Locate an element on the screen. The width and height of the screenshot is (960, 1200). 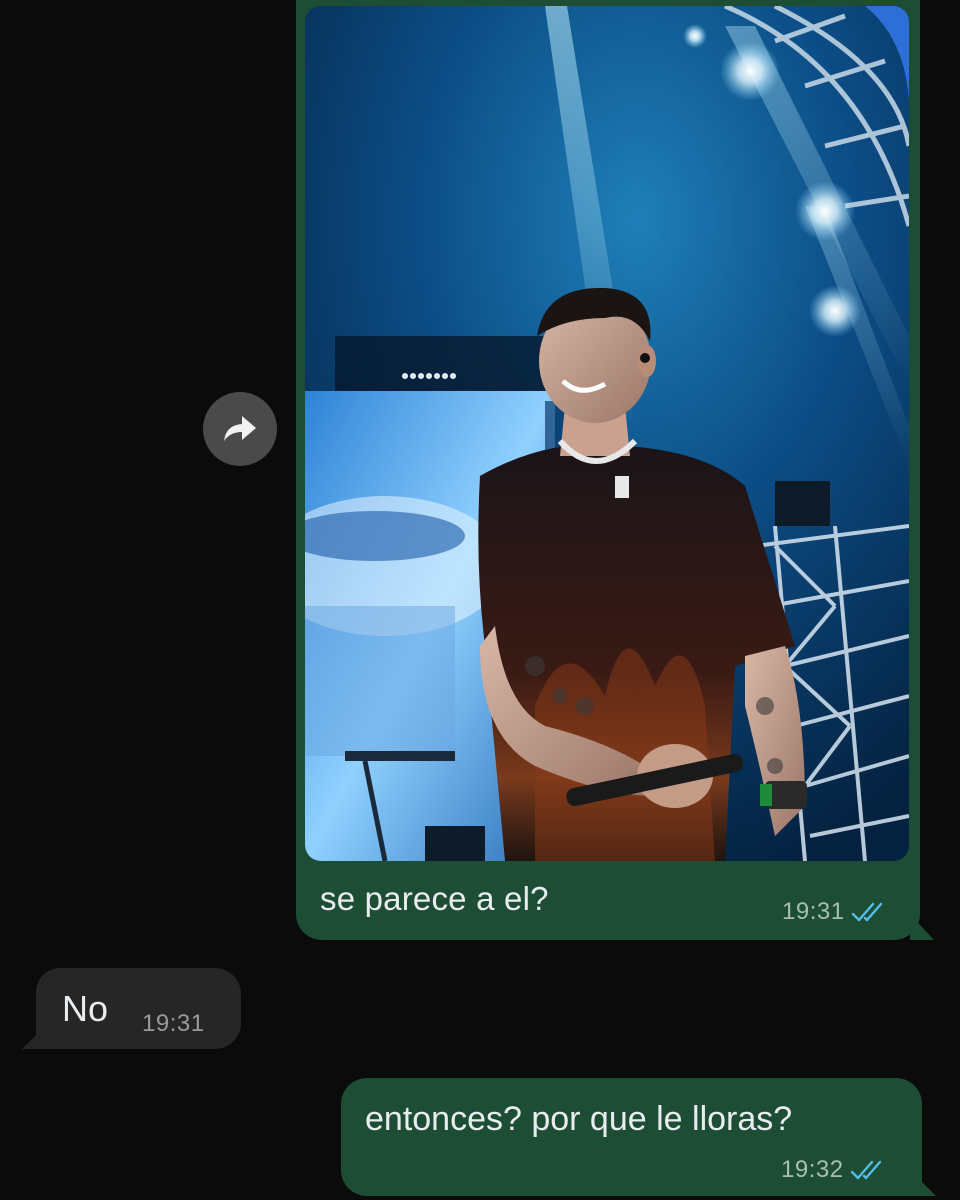
message-meta: 19:32 is located at coordinates (835, 1170).